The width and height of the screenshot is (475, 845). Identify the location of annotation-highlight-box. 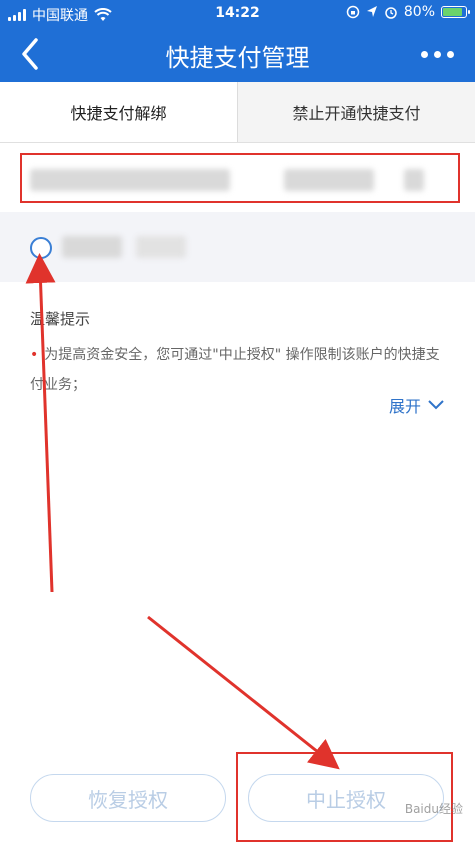
(344, 797).